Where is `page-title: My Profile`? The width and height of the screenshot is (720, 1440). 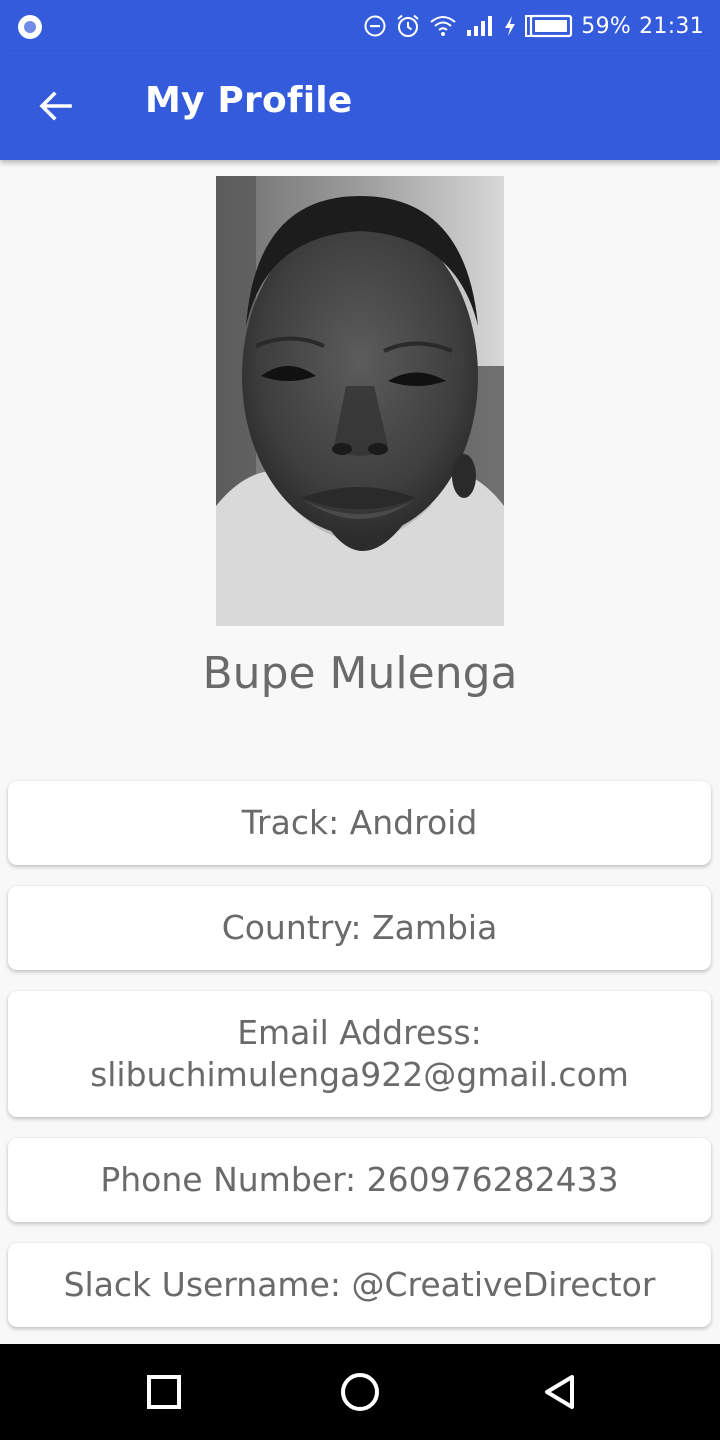
page-title: My Profile is located at coordinates (249, 100).